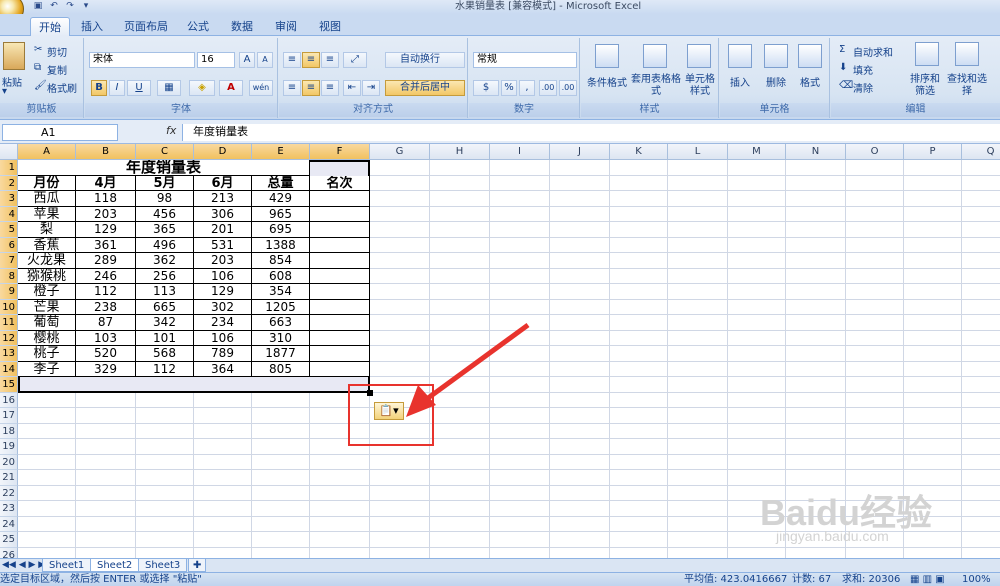  Describe the element at coordinates (171, 130) in the screenshot. I see `fx-icon: fx` at that location.